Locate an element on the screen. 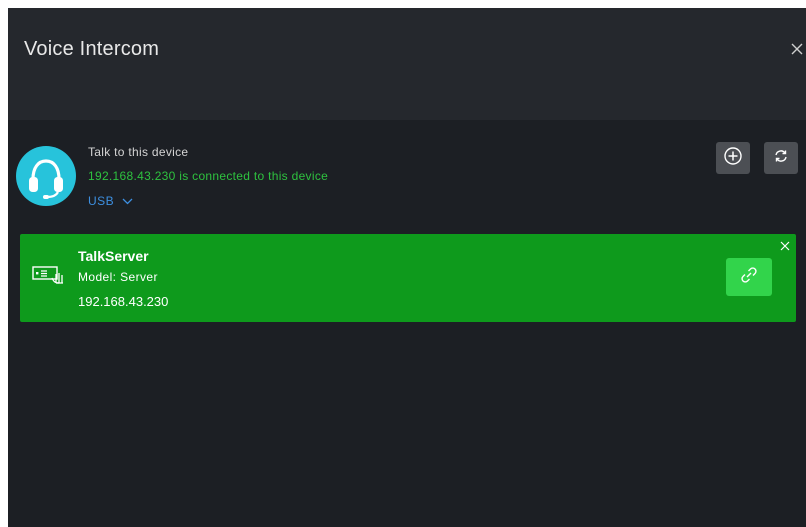  device-name: TalkServer is located at coordinates (113, 256).